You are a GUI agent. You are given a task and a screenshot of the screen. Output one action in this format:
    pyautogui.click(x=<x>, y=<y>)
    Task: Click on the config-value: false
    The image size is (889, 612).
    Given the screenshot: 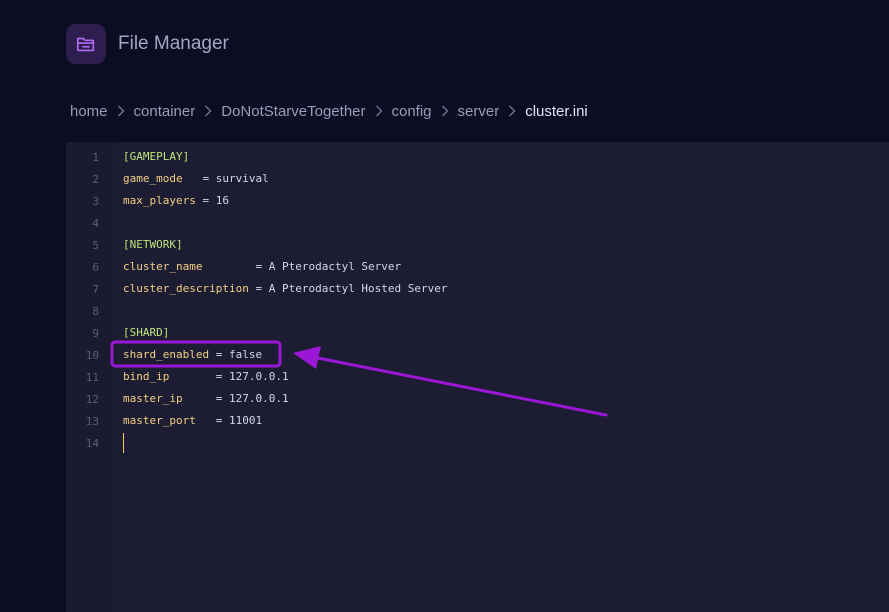 What is the action you would take?
    pyautogui.click(x=245, y=354)
    